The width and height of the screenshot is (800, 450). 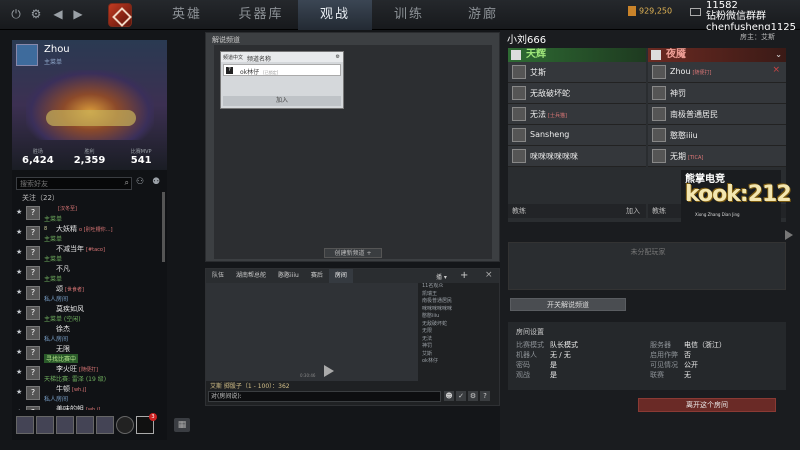 What do you see at coordinates (340, 276) in the screenshot?
I see `chat-tab: 房间` at bounding box center [340, 276].